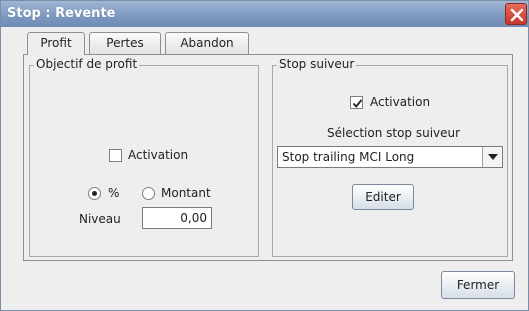 The height and width of the screenshot is (311, 529). Describe the element at coordinates (348, 157) in the screenshot. I see `stop-suiveur-selected-value: Stop trailing MCI Long` at that location.